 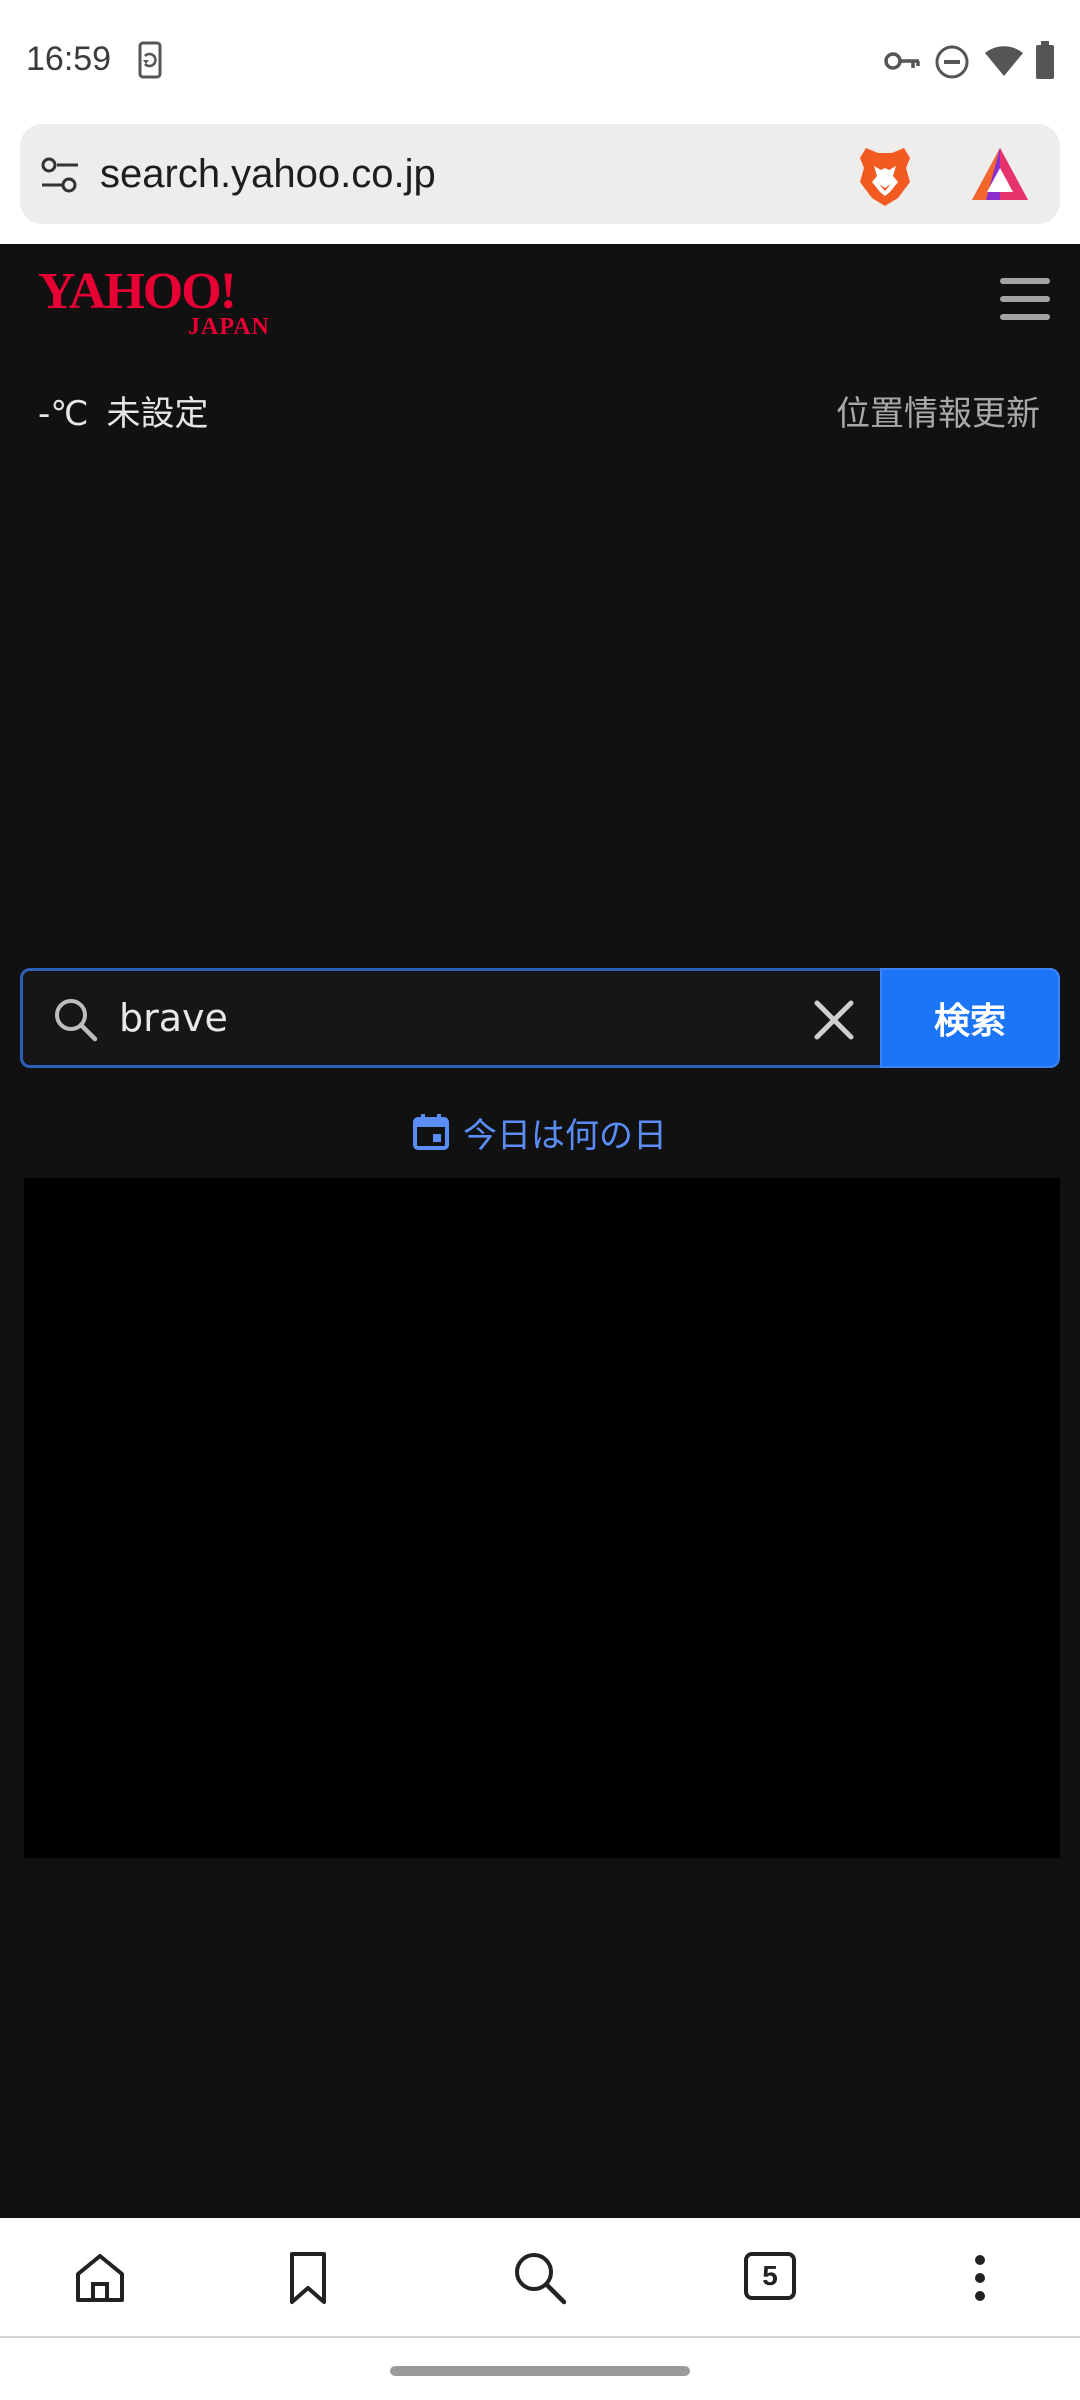 What do you see at coordinates (565, 1136) in the screenshot?
I see `today-link-label: 今日は何の日` at bounding box center [565, 1136].